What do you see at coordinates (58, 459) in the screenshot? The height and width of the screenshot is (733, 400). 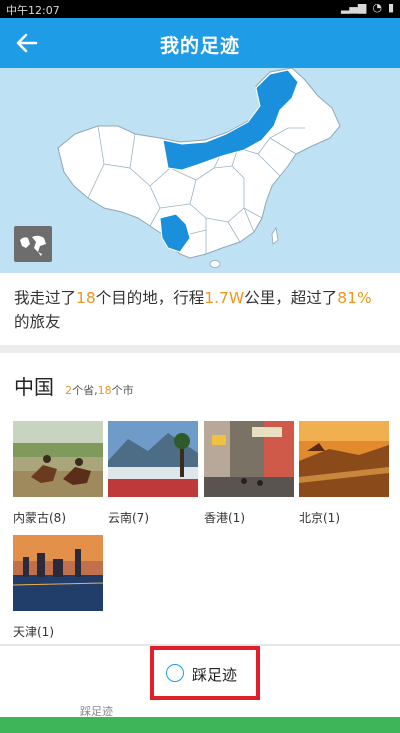 I see `inner-mongolia-photo` at bounding box center [58, 459].